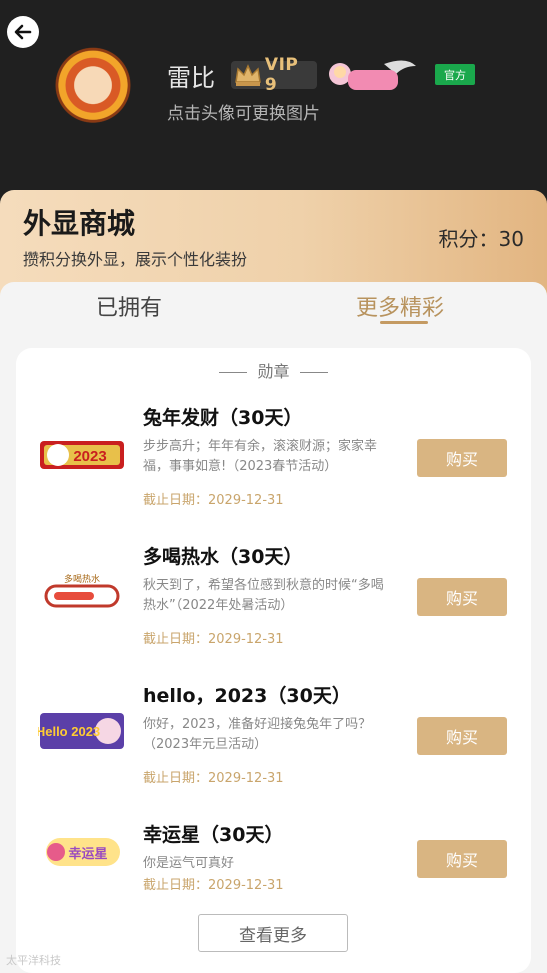 The height and width of the screenshot is (973, 547). Describe the element at coordinates (243, 114) in the screenshot. I see `avatar-hint: 点击头像可更换图片` at that location.